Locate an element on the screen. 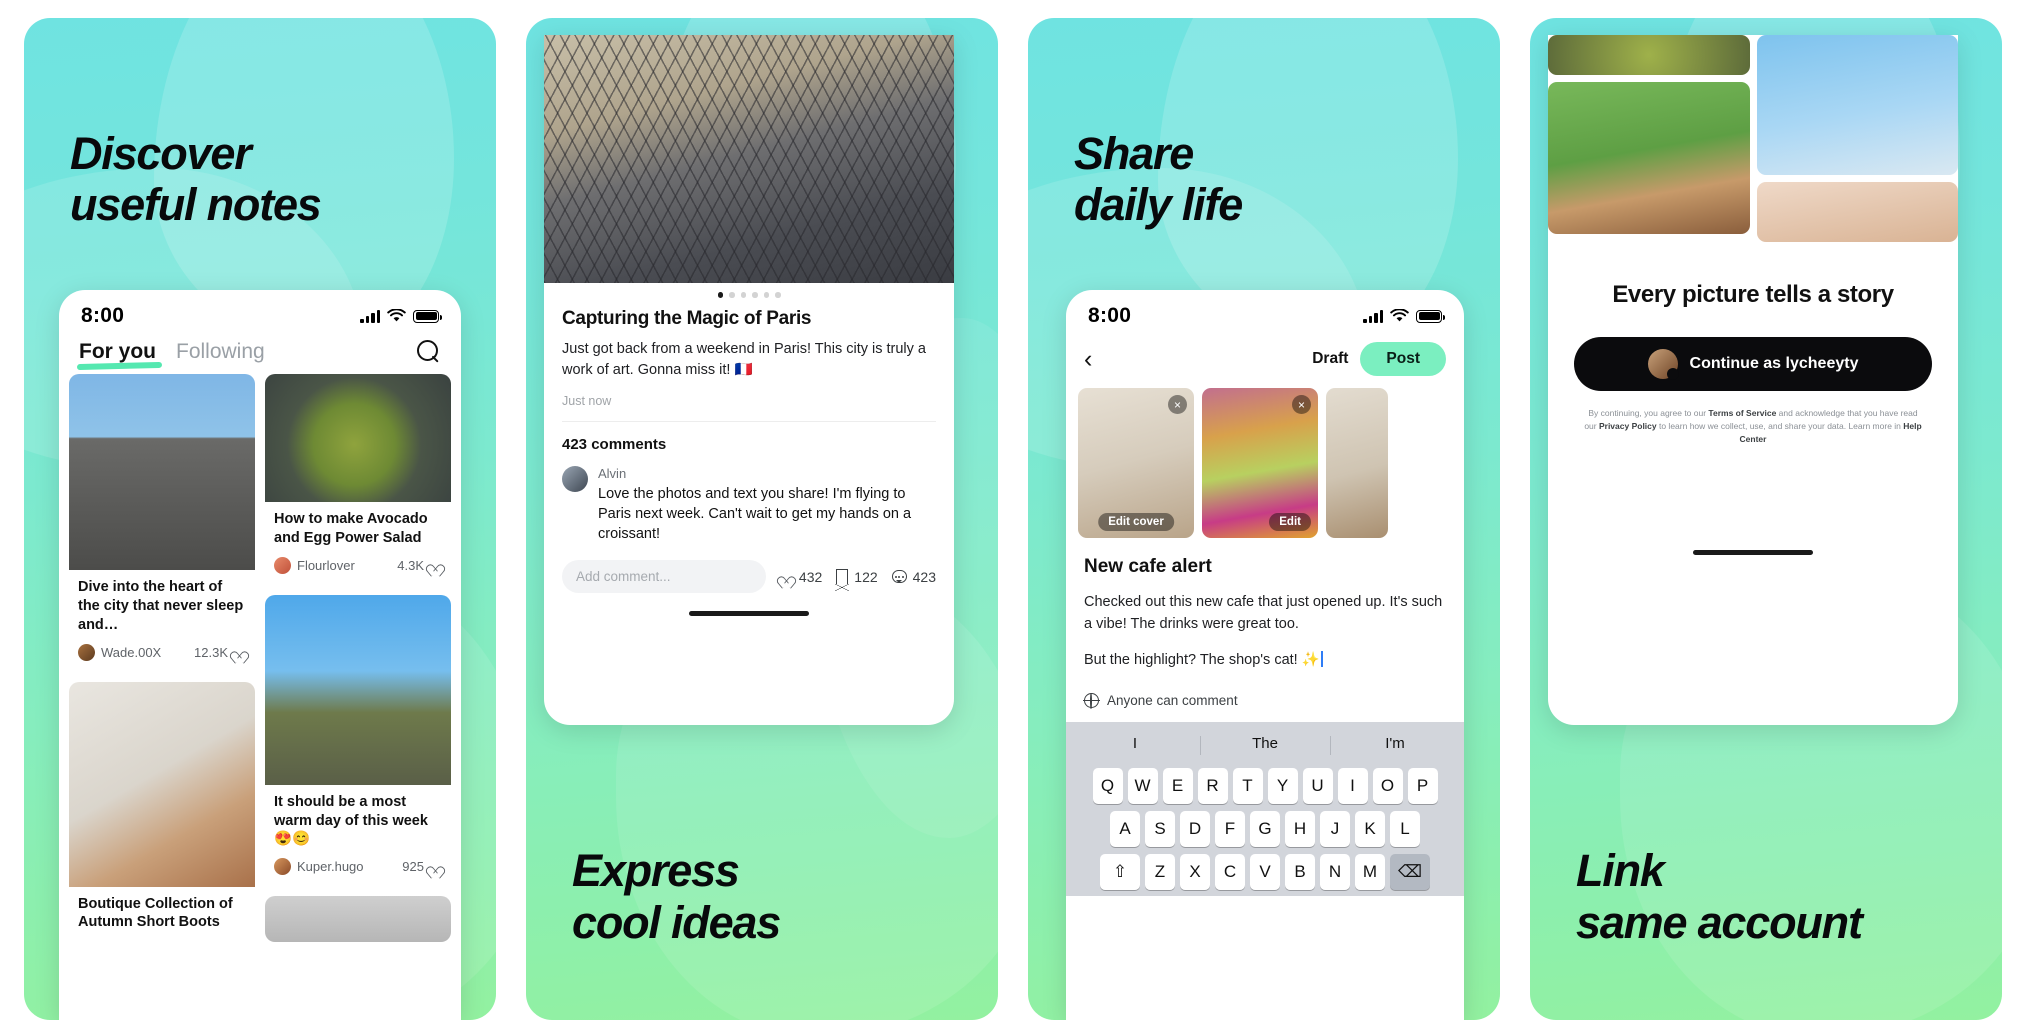  bookmark-icon is located at coordinates (842, 580).